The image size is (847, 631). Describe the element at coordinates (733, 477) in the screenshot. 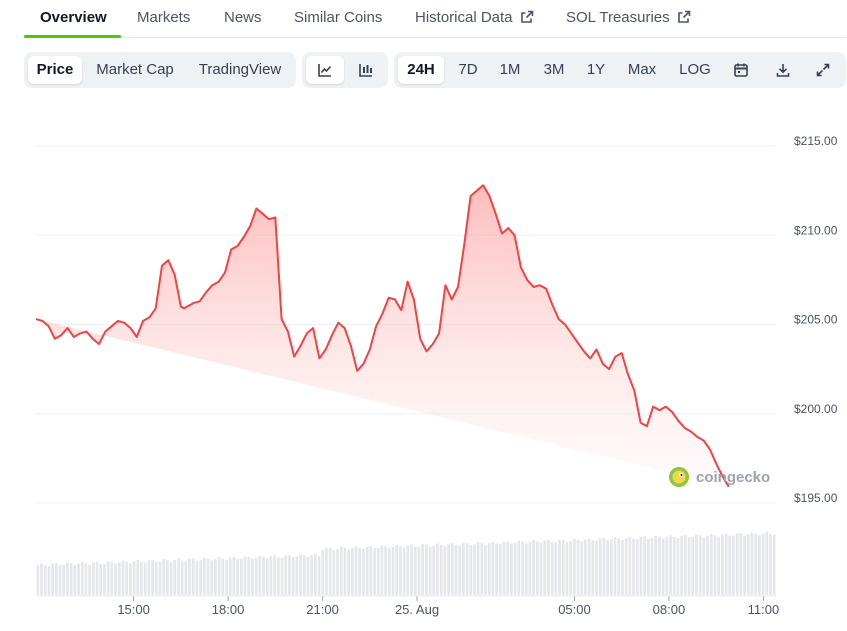

I see `watermark-text: coingecko` at that location.